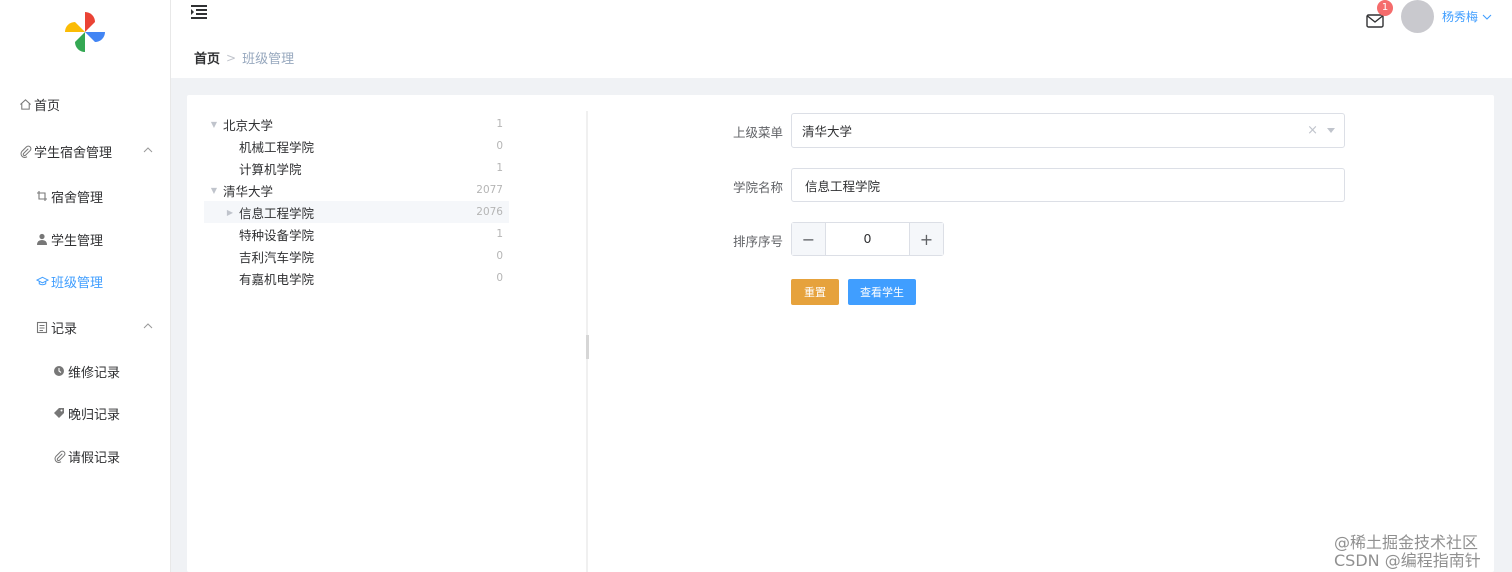 The image size is (1512, 572). Describe the element at coordinates (815, 292) in the screenshot. I see `reset-button: 重置` at that location.